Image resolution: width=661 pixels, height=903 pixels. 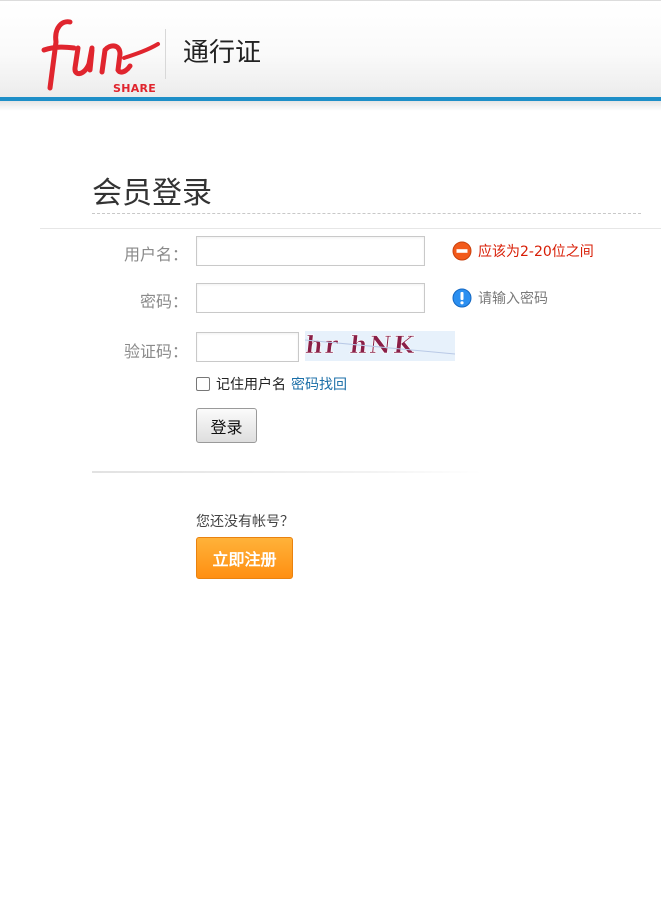 I want to click on username-error-message: 应该为2-20位之间, so click(x=523, y=251).